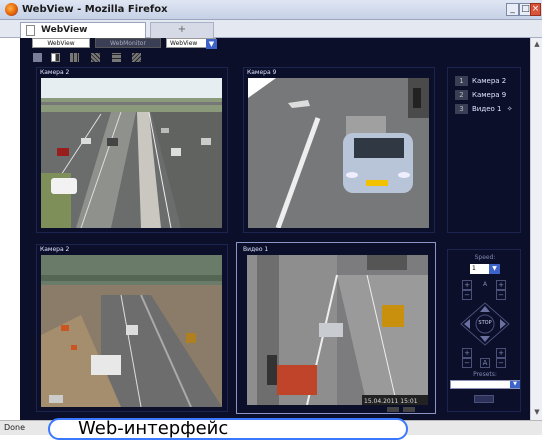 The width and height of the screenshot is (542, 440). What do you see at coordinates (501, 363) in the screenshot?
I see `iris-open-button: −` at bounding box center [501, 363].